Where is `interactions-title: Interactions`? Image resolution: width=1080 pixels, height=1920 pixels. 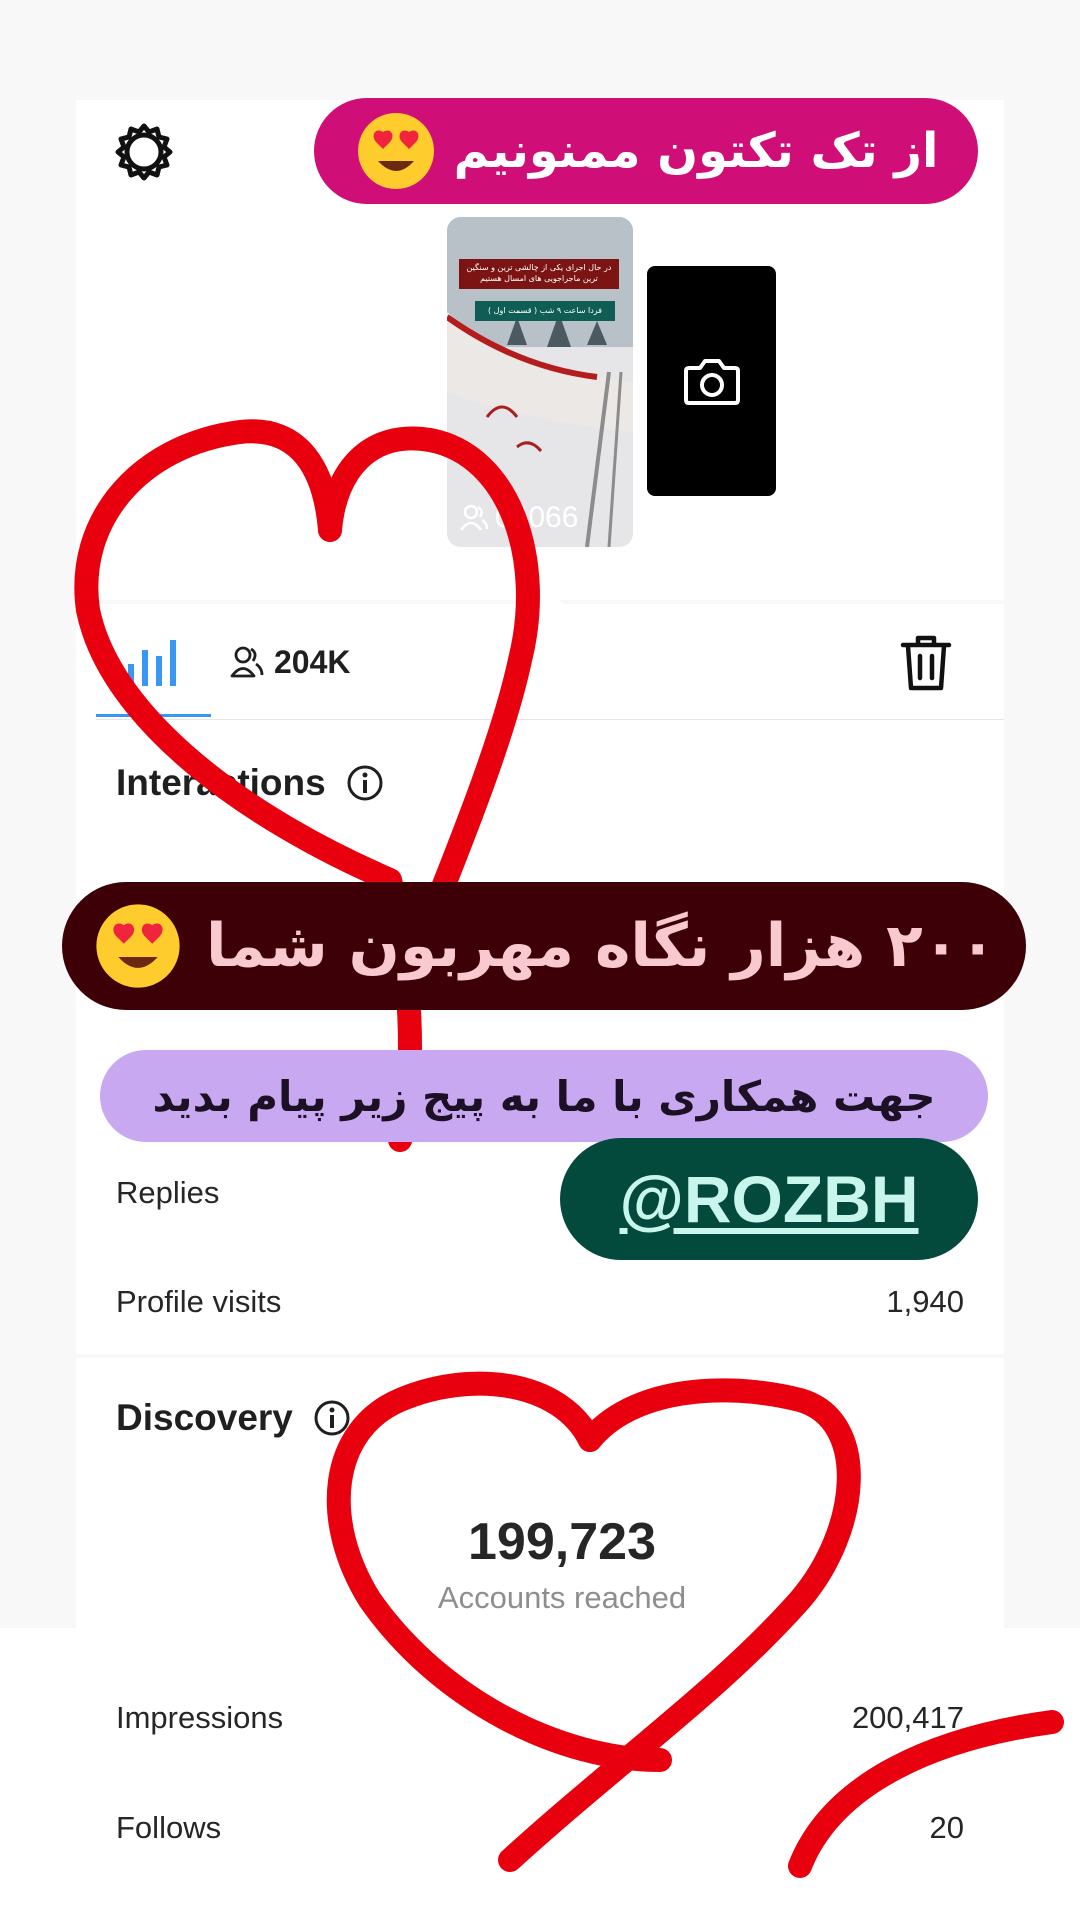
interactions-title: Interactions is located at coordinates (221, 782).